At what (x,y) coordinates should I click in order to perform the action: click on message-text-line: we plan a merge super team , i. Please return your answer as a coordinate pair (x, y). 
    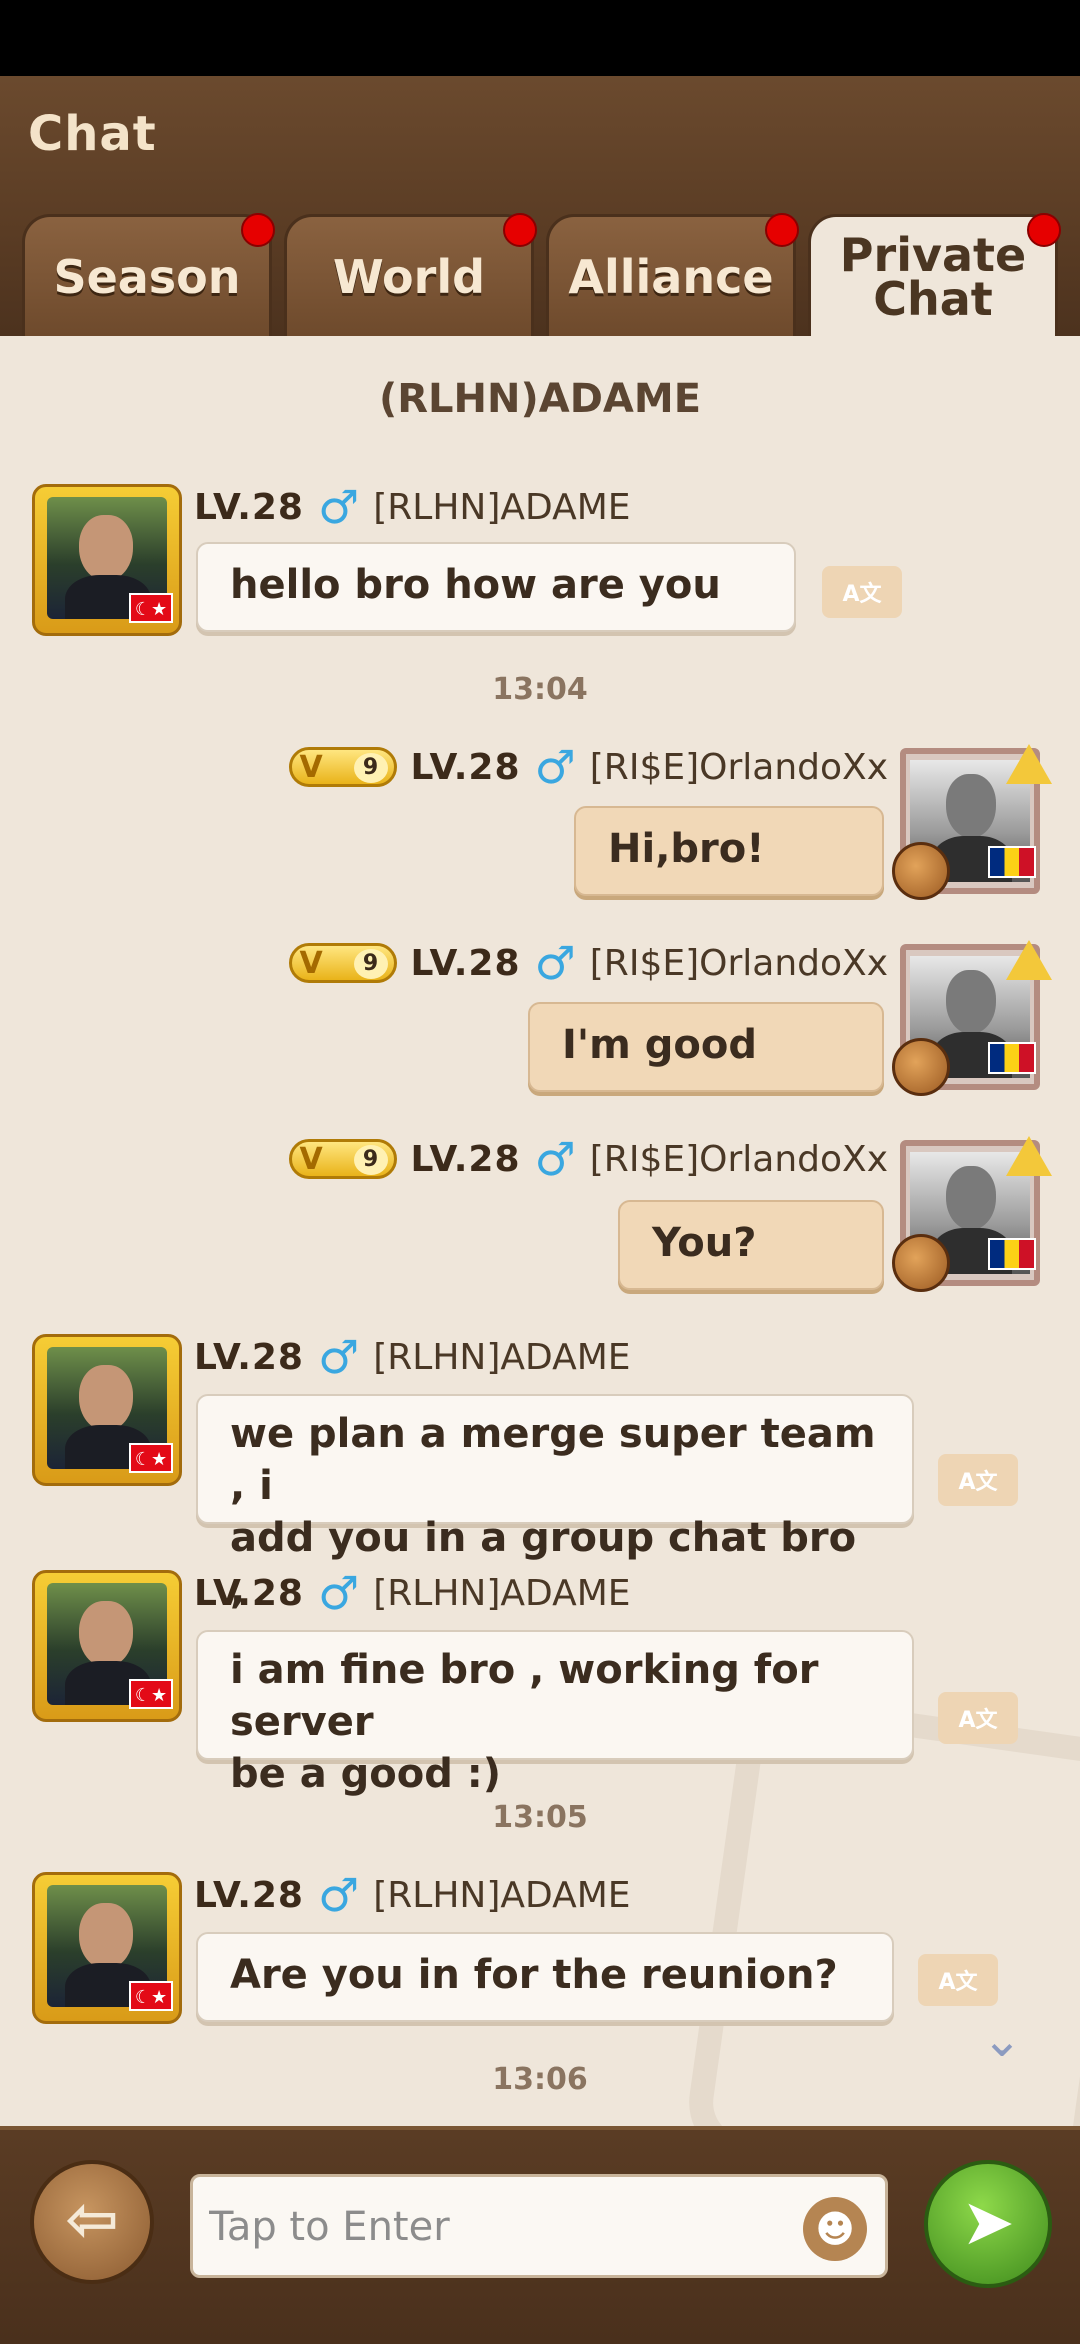
    Looking at the image, I should click on (553, 1460).